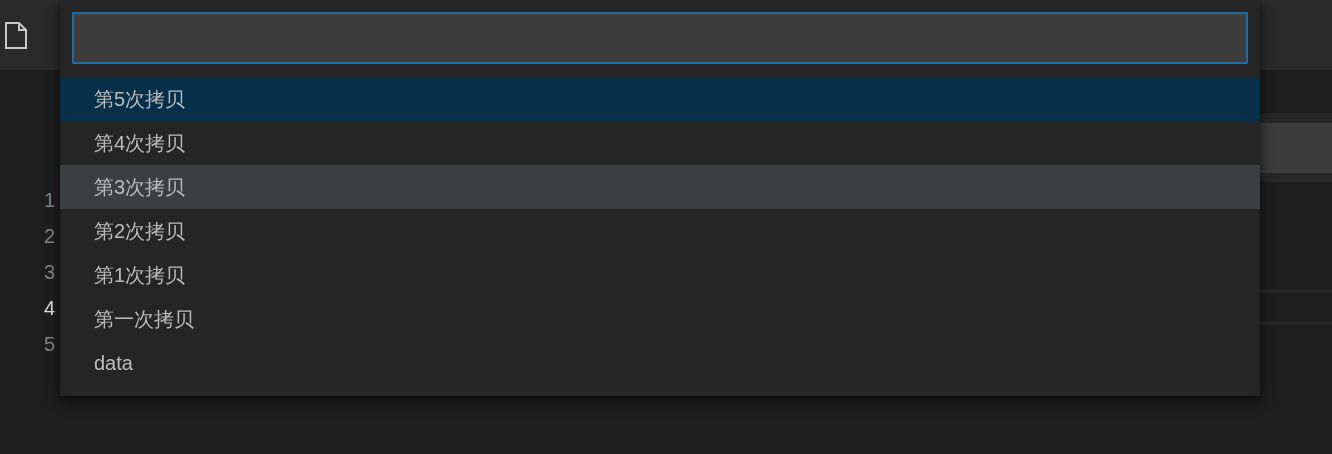 This screenshot has width=1332, height=454. I want to click on quick-pick-item: 第1次拷贝, so click(660, 275).